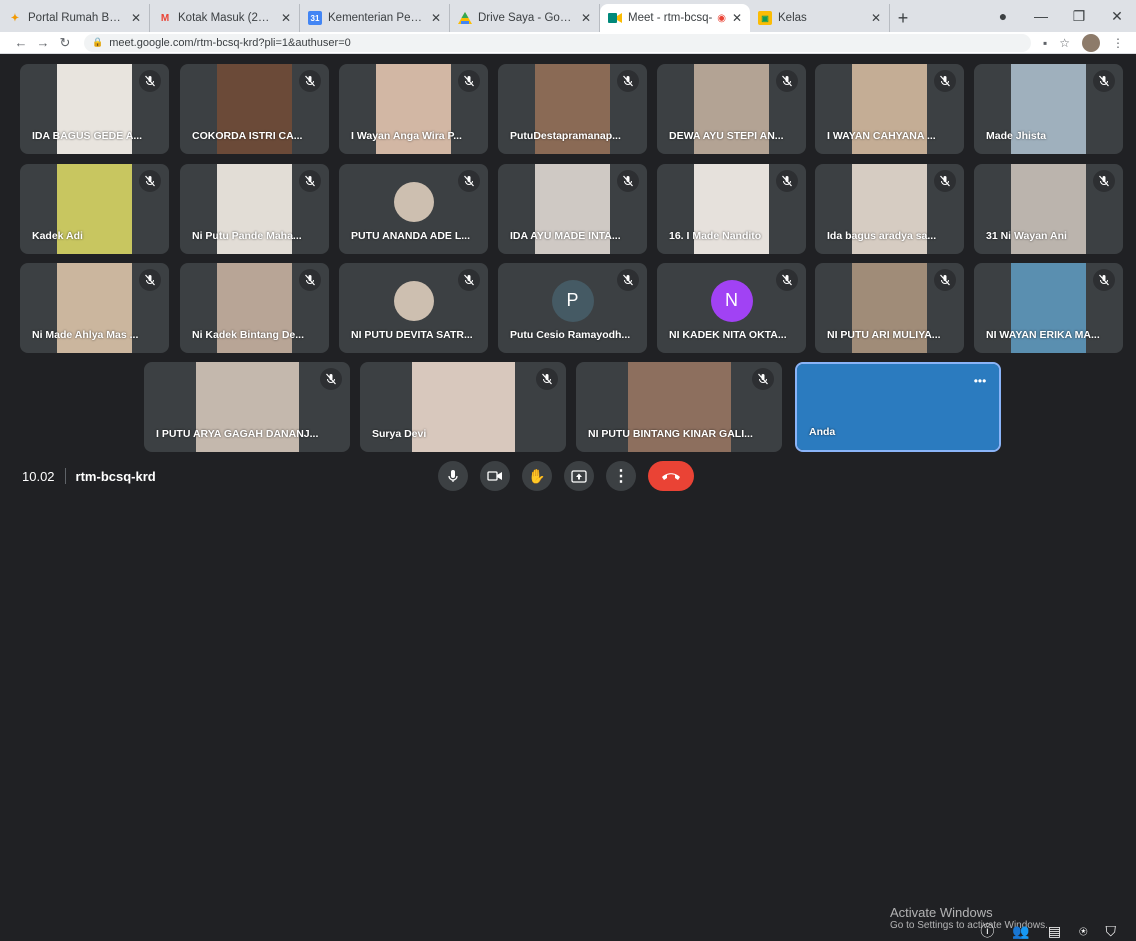  Describe the element at coordinates (225, 18) in the screenshot. I see `tab-gmail: M Kotak Masuk (273) - p ✕` at that location.